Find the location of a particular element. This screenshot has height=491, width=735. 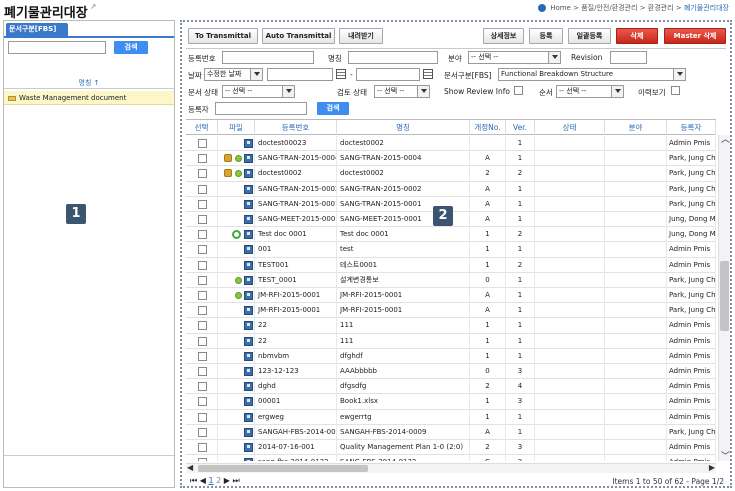

table-row: ergweg ewgerrtg 1 1 Admin Pmis is located at coordinates (451, 417).